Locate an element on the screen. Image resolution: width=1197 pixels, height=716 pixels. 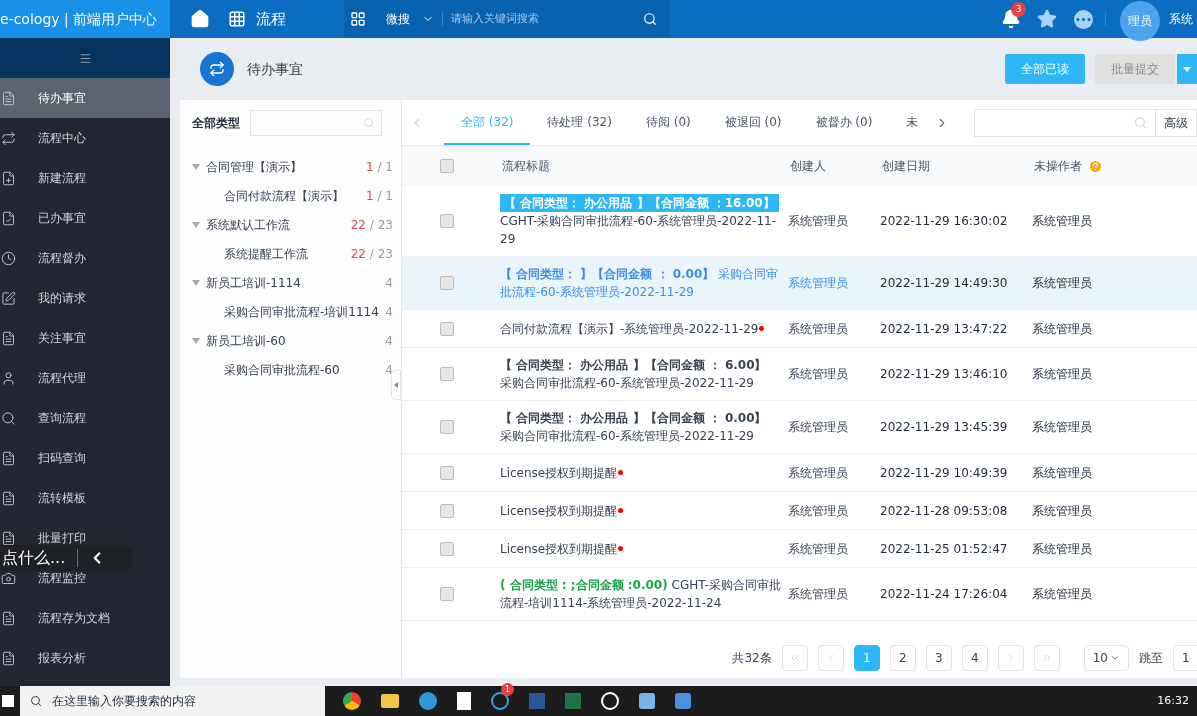
sidebar-label: 新建流程 is located at coordinates (62, 178).